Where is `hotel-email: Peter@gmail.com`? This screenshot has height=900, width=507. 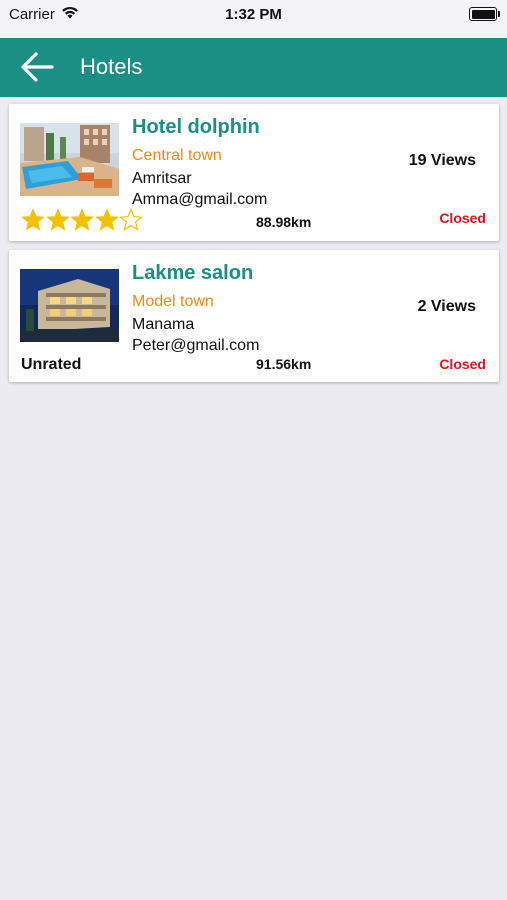 hotel-email: Peter@gmail.com is located at coordinates (196, 345).